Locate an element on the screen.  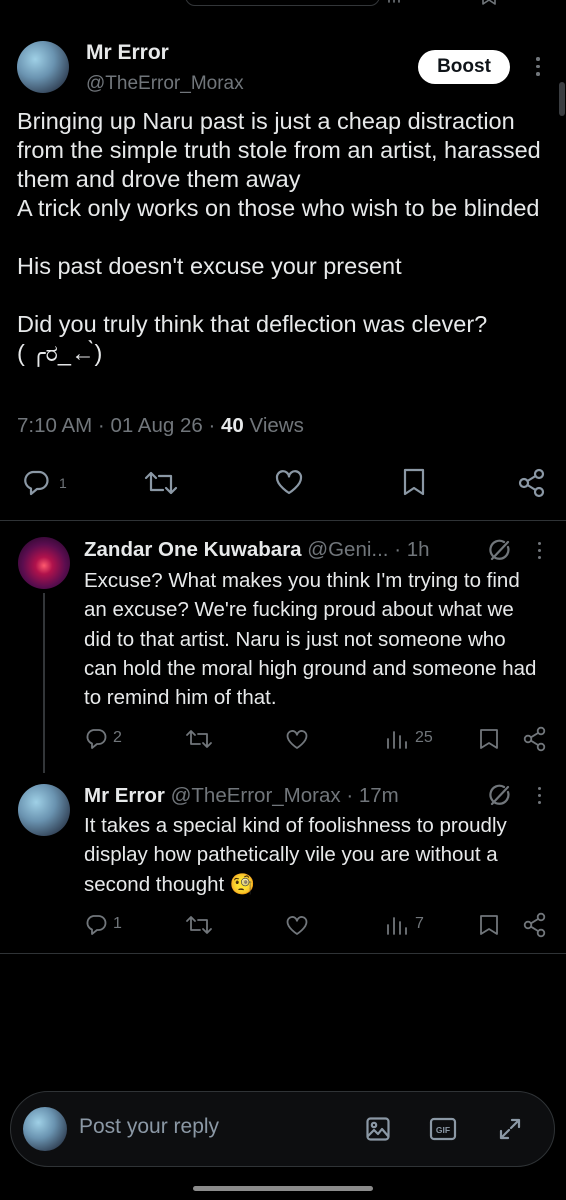
views-count: 25 is located at coordinates (424, 737).